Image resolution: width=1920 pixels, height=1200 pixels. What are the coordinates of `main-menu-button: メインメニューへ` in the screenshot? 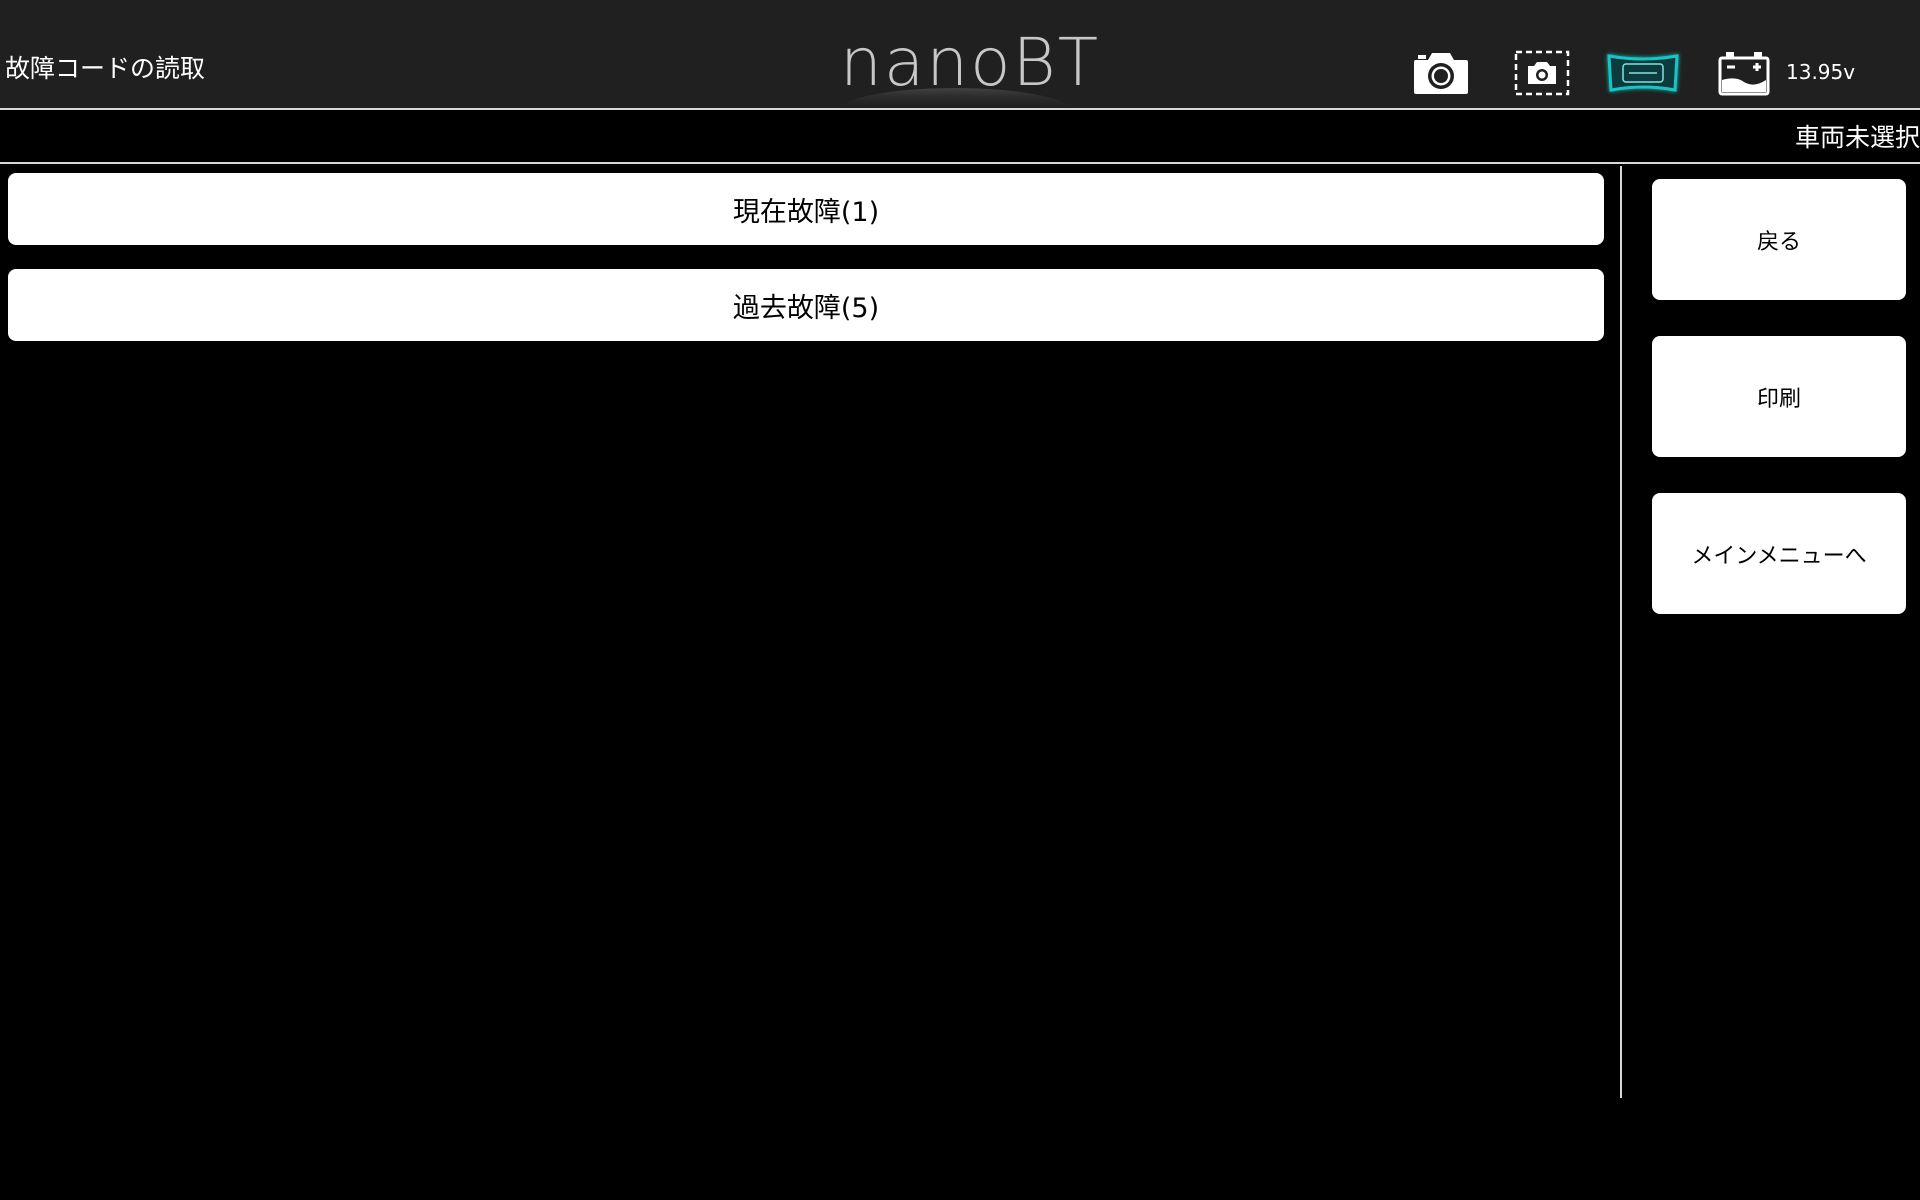 It's located at (1779, 553).